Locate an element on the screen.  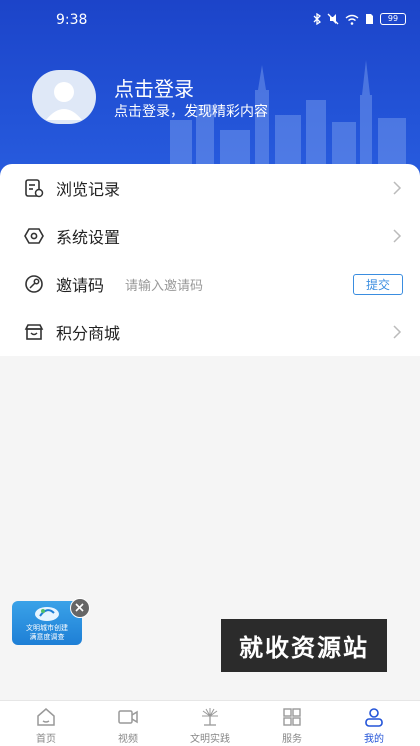
menu-item-mall: 积分商城 is located at coordinates (210, 332).